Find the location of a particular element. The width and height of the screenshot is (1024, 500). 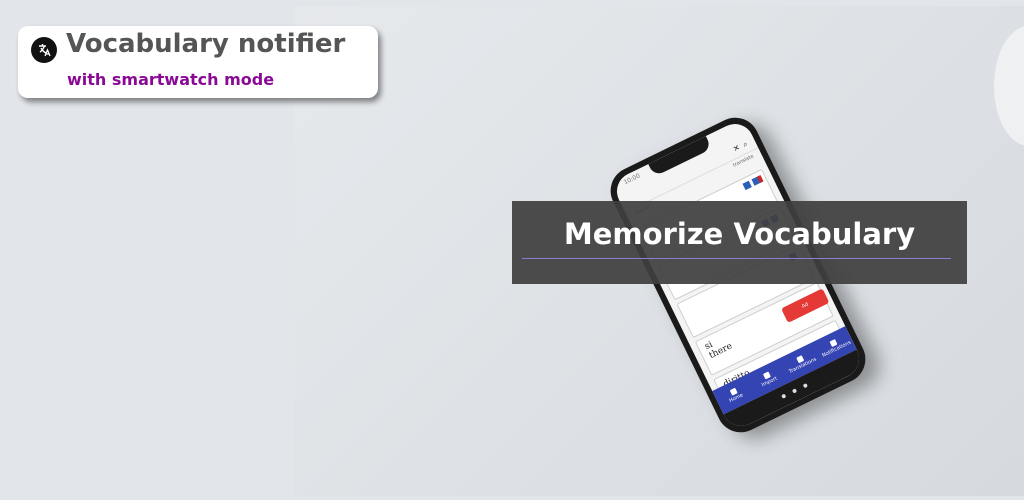

add-button-label: Ad is located at coordinates (805, 305).